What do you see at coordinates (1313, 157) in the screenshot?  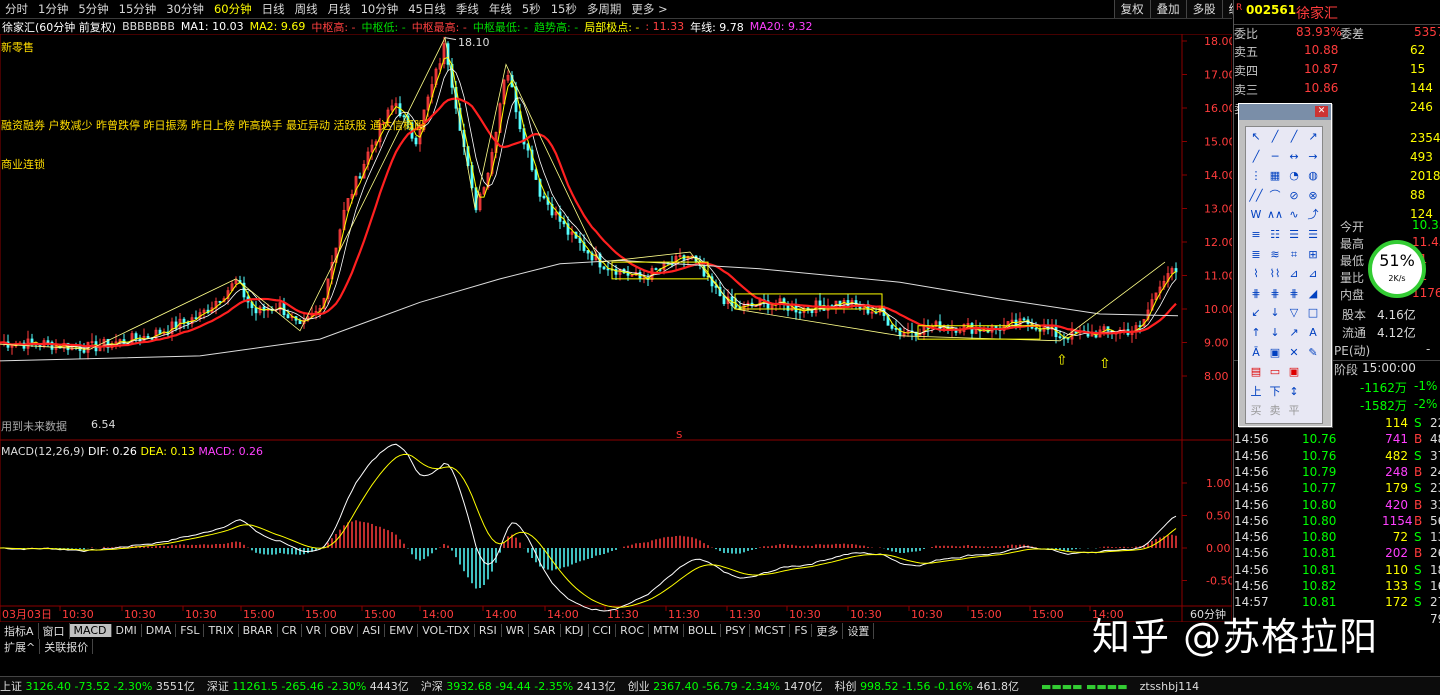 I see `draw-tool-icon: →` at bounding box center [1313, 157].